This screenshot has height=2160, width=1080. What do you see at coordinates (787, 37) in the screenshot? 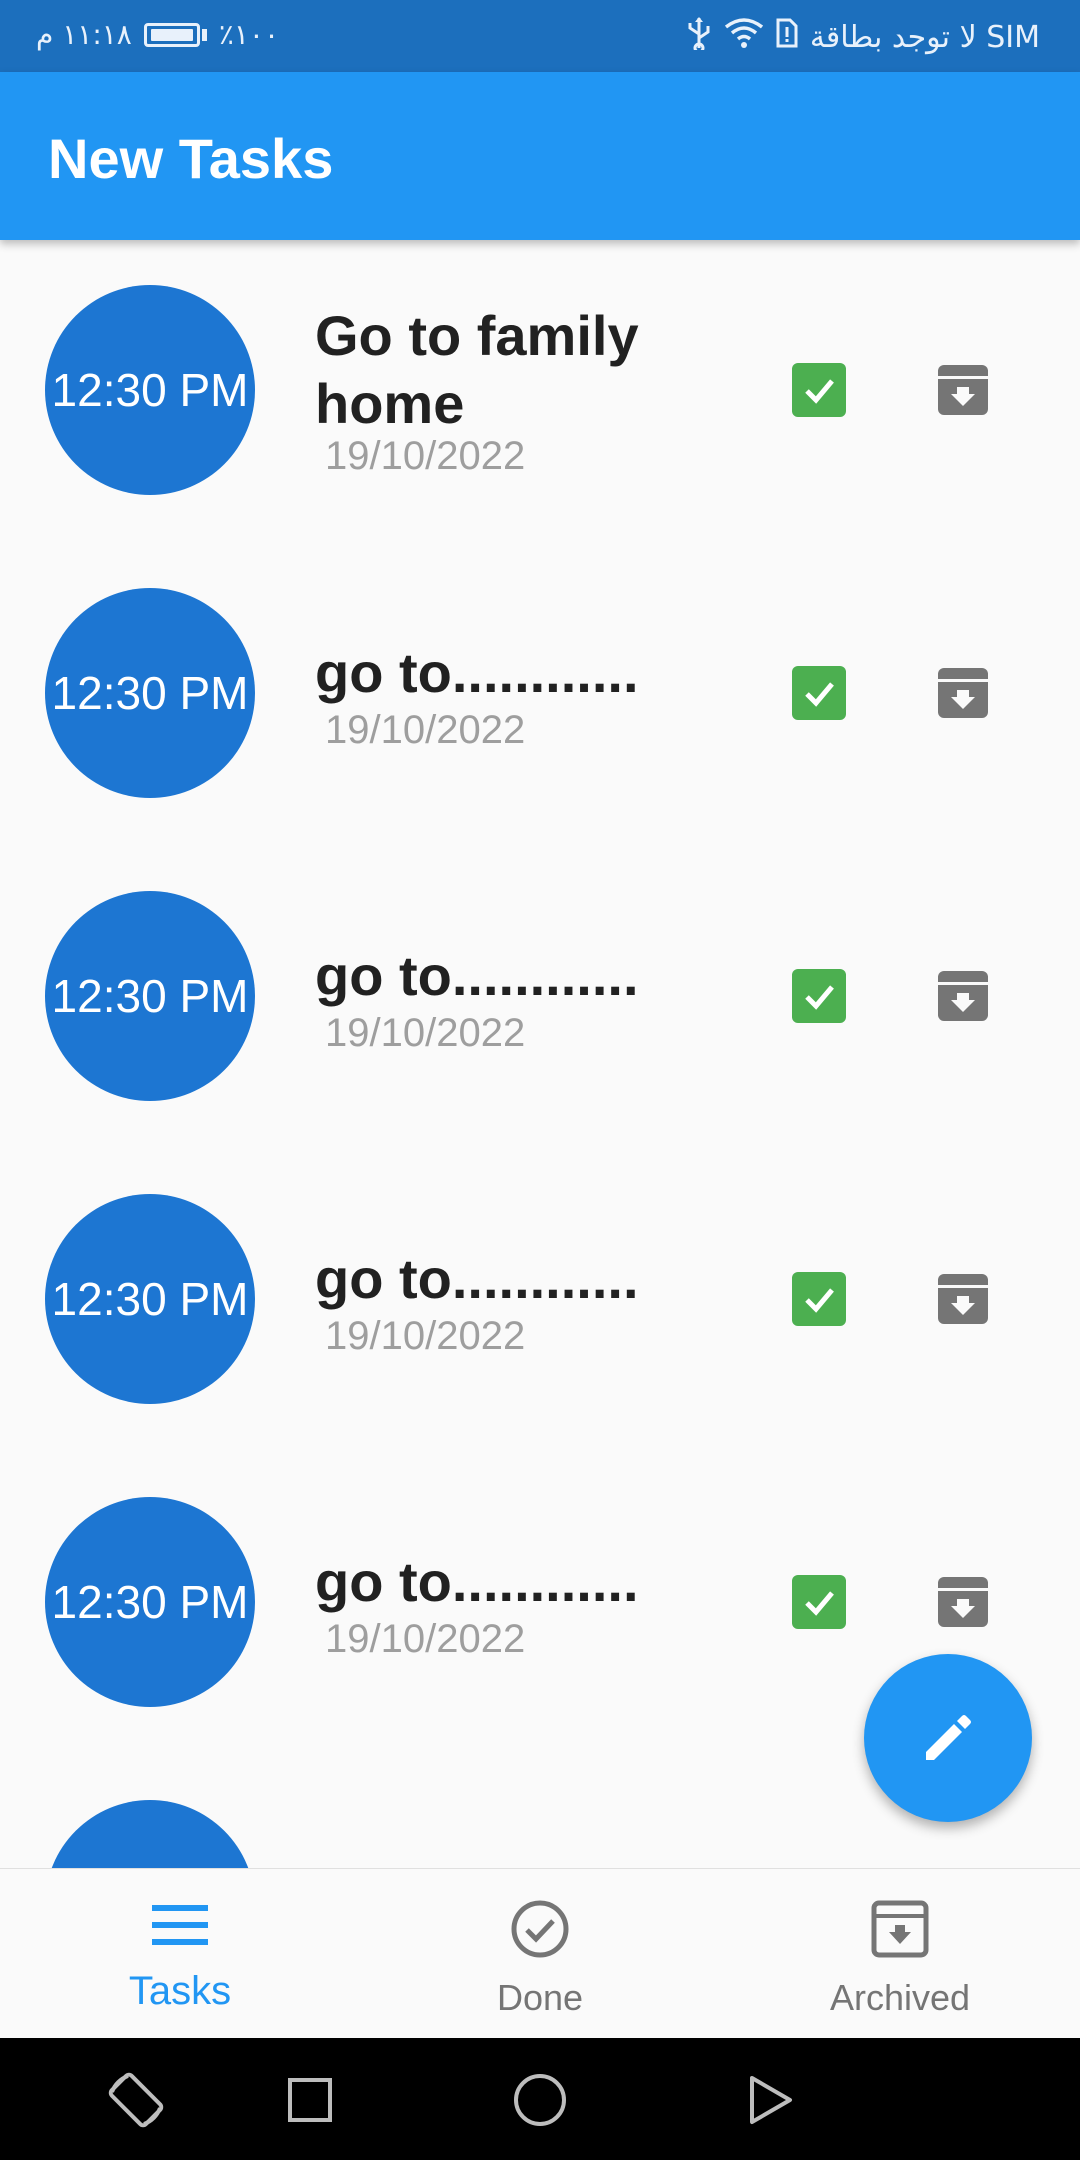
I see `sim-alert-icon` at bounding box center [787, 37].